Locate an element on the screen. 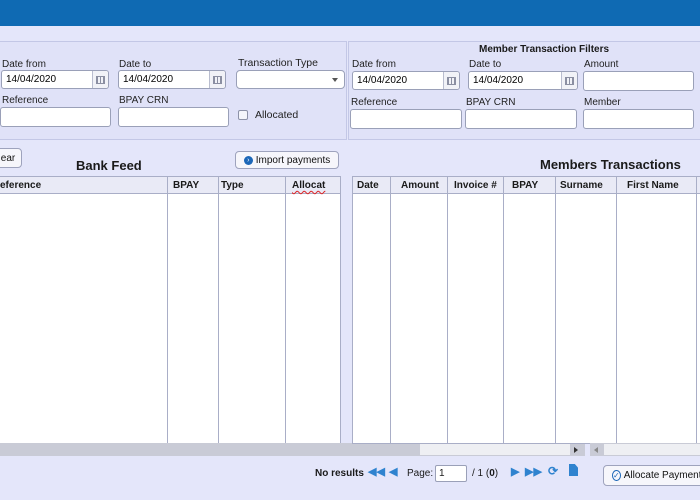  transaction-type-label: Transaction Type is located at coordinates (278, 63).